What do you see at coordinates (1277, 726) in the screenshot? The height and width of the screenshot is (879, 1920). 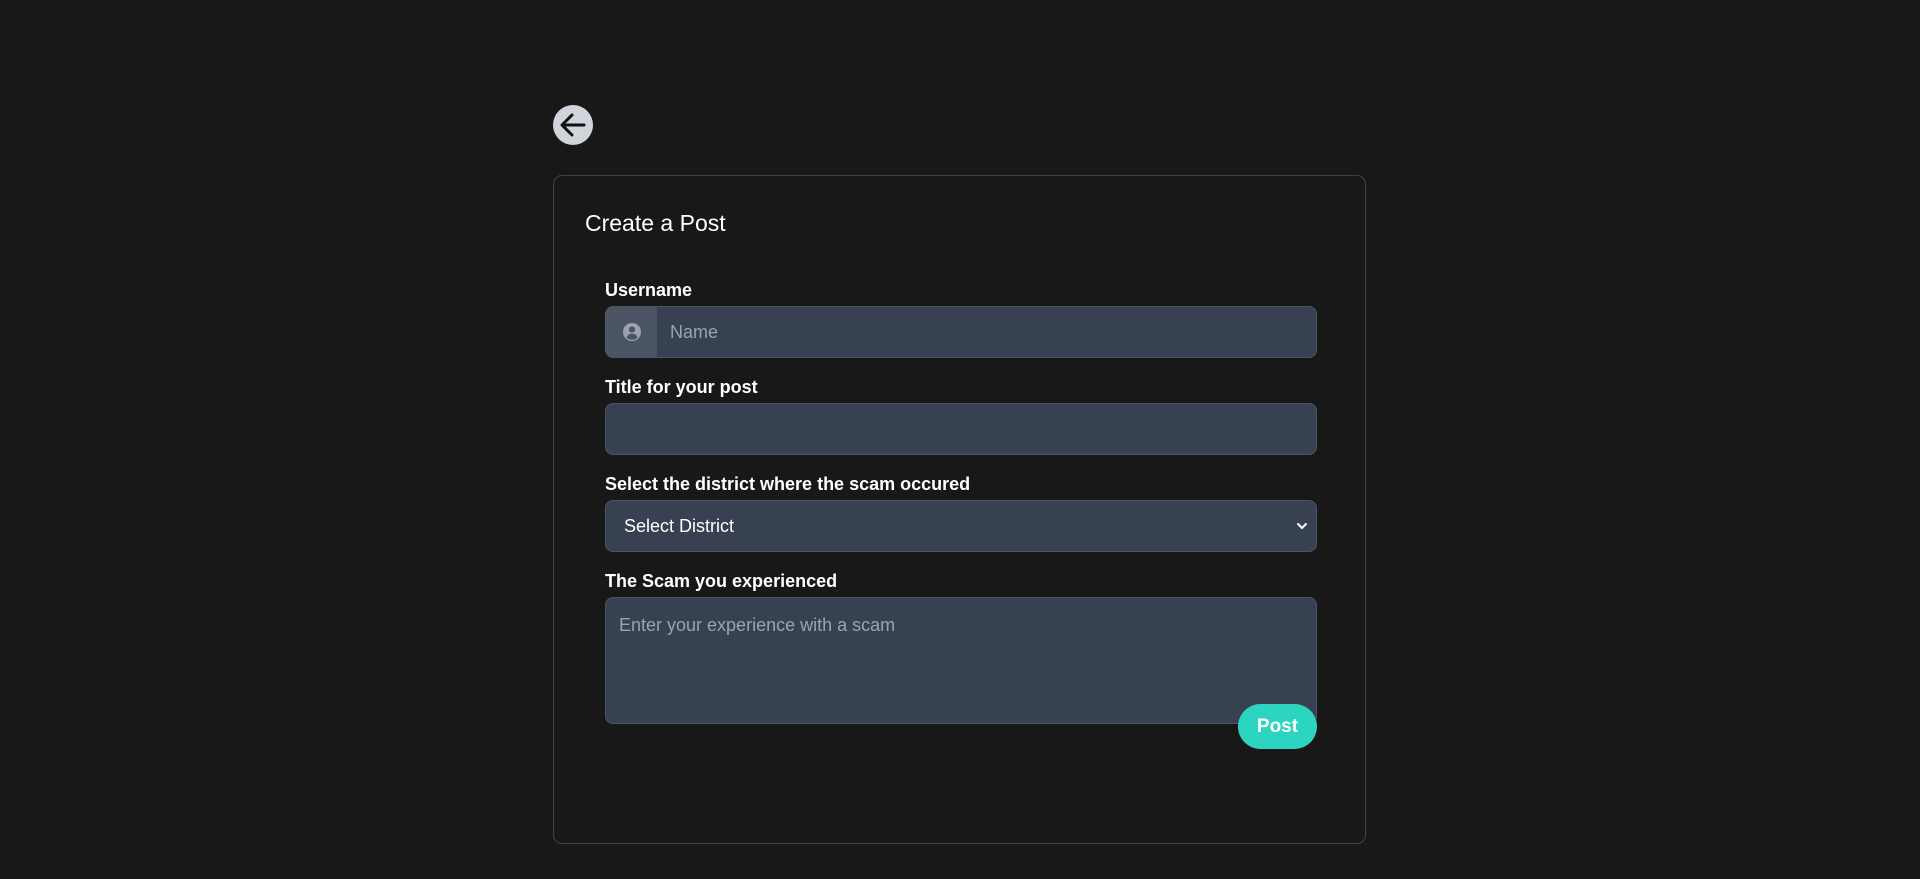 I see `post-button: Post` at bounding box center [1277, 726].